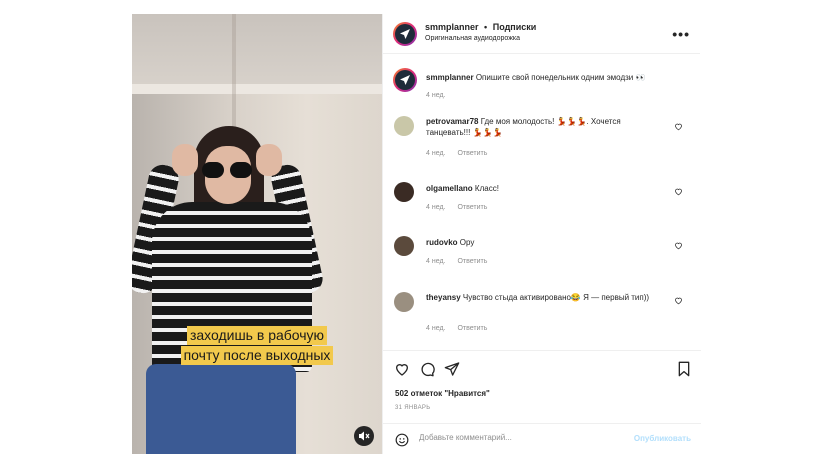 The width and height of the screenshot is (832, 468). What do you see at coordinates (546, 242) in the screenshot?
I see `comment-text-row: rudovko Ору` at bounding box center [546, 242].